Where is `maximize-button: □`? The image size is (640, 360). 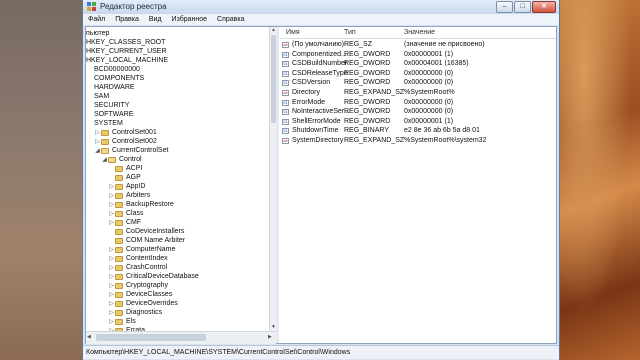
maximize-button: □ is located at coordinates (522, 7).